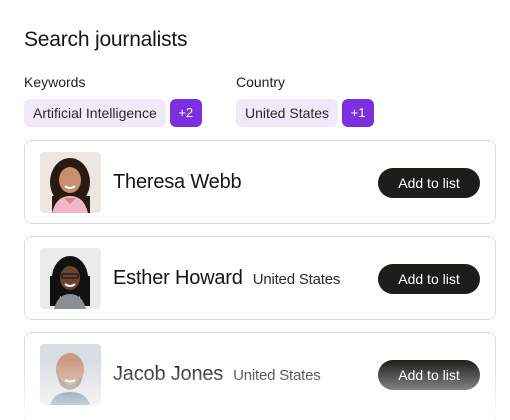 This screenshot has width=510, height=420. Describe the element at coordinates (55, 82) in the screenshot. I see `keywords-label: Keywords` at that location.